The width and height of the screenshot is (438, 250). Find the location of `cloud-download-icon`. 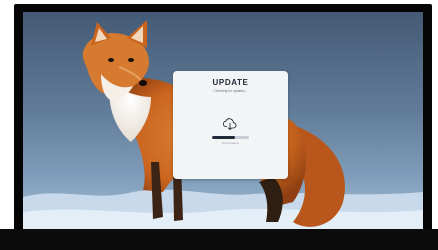

cloud-download-icon is located at coordinates (229, 124).